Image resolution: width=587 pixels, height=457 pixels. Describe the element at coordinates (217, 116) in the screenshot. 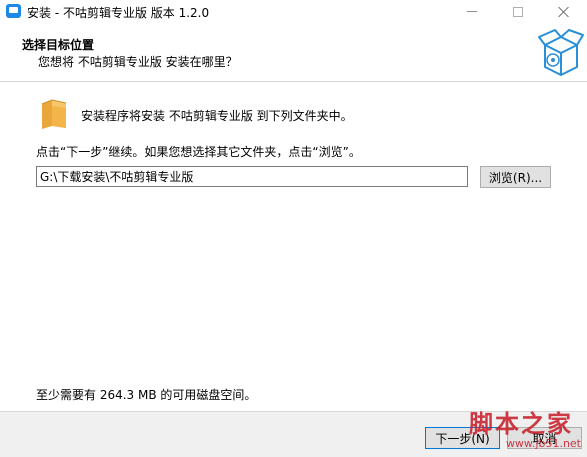

I see `info-text: 安装程序将安装 不咕剪辑专业版 到下列文件夹中。` at that location.